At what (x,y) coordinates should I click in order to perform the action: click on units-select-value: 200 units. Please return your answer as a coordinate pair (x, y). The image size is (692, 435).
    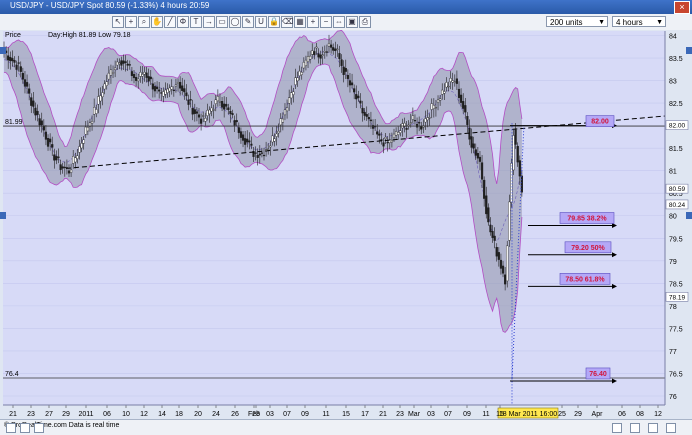
    Looking at the image, I should click on (566, 22).